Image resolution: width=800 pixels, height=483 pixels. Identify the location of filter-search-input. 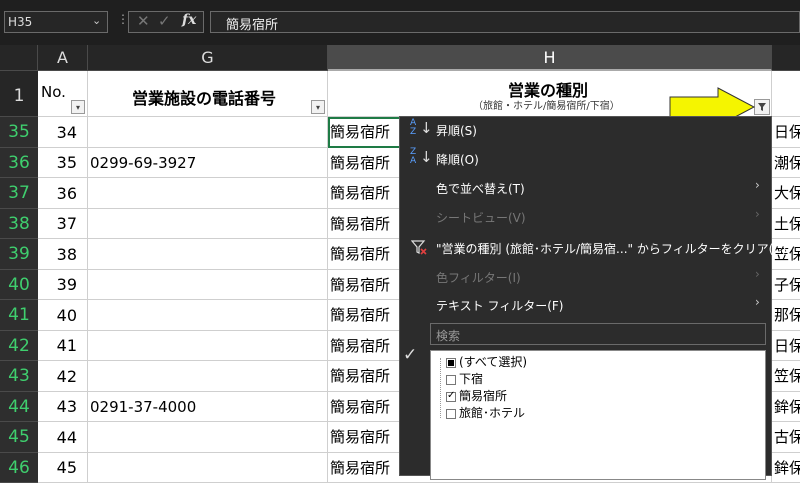
(598, 334).